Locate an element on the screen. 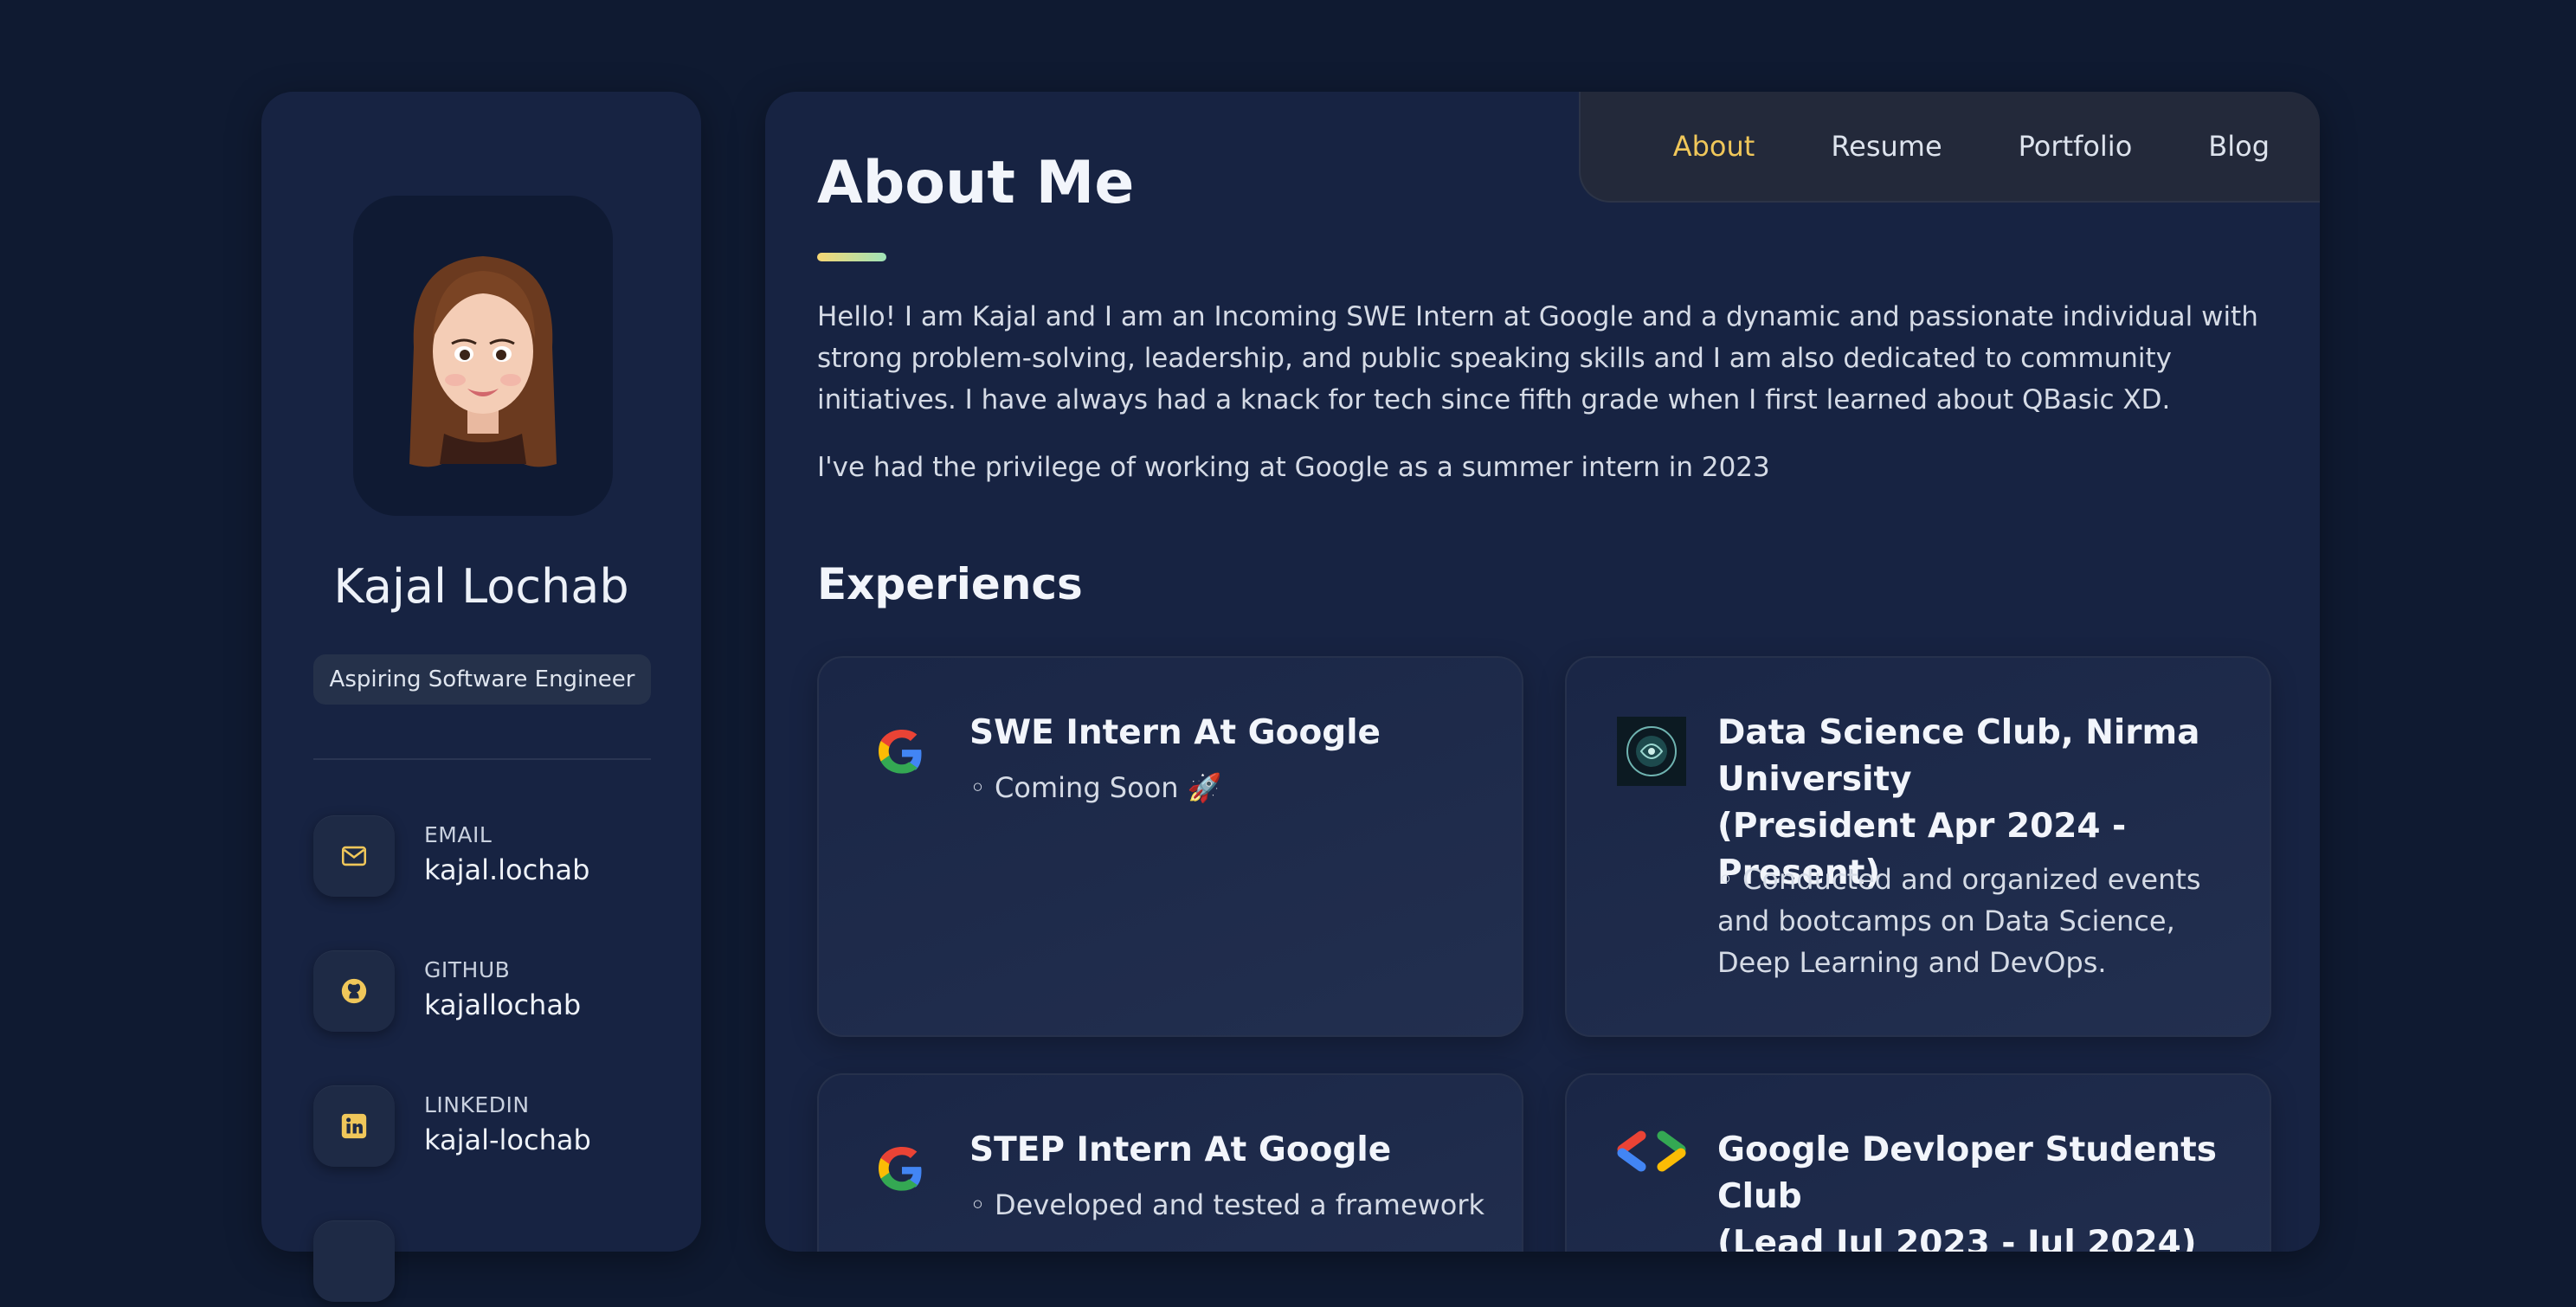 The width and height of the screenshot is (2576, 1307). profile-name: Kajal Lochab is located at coordinates (481, 586).